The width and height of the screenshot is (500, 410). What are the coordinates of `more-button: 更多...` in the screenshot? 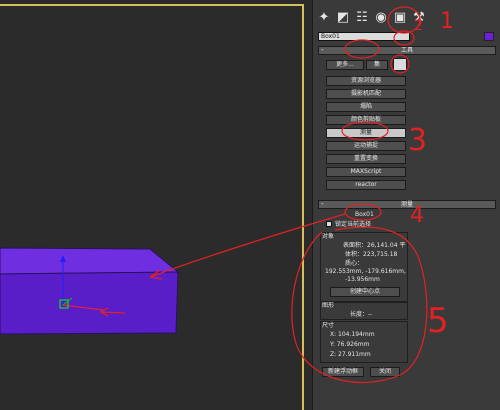 It's located at (345, 65).